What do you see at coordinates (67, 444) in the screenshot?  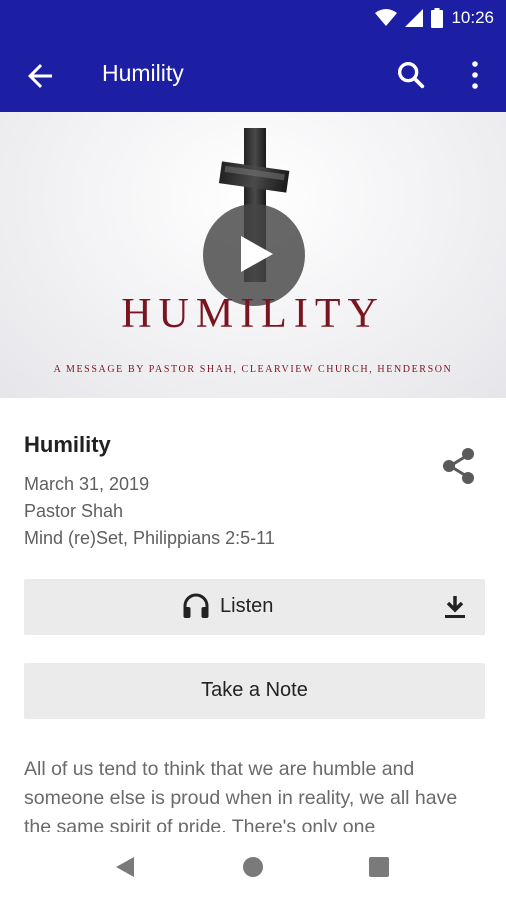 I see `sermon-title: Humility` at bounding box center [67, 444].